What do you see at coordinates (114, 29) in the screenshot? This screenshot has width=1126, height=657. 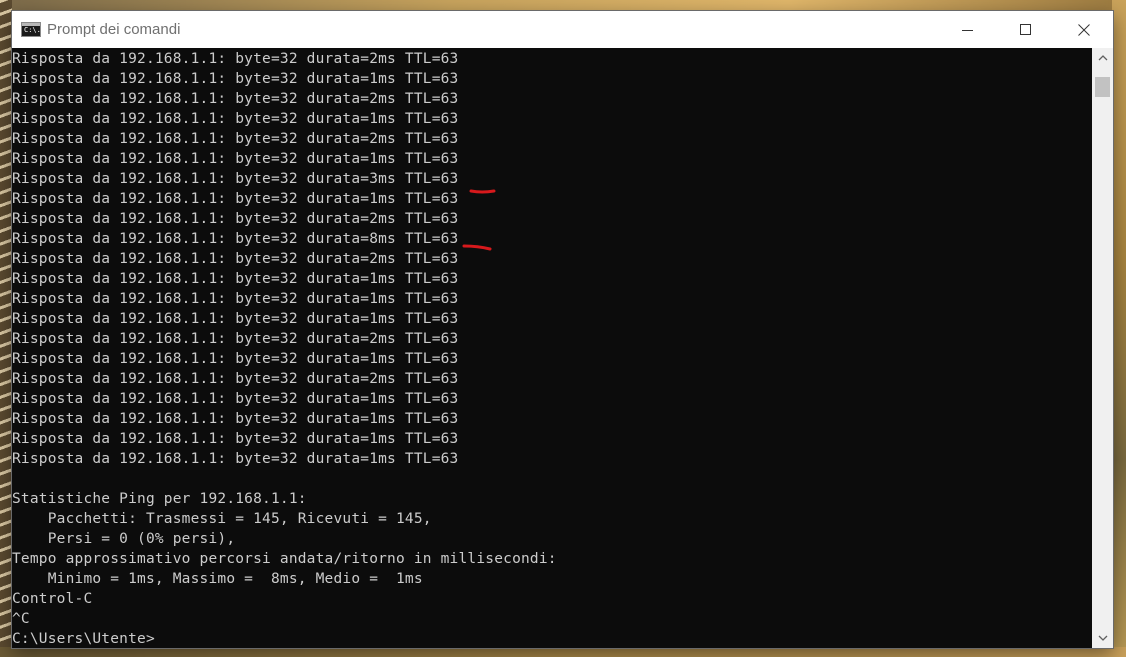 I see `window-title: Prompt dei comandi` at bounding box center [114, 29].